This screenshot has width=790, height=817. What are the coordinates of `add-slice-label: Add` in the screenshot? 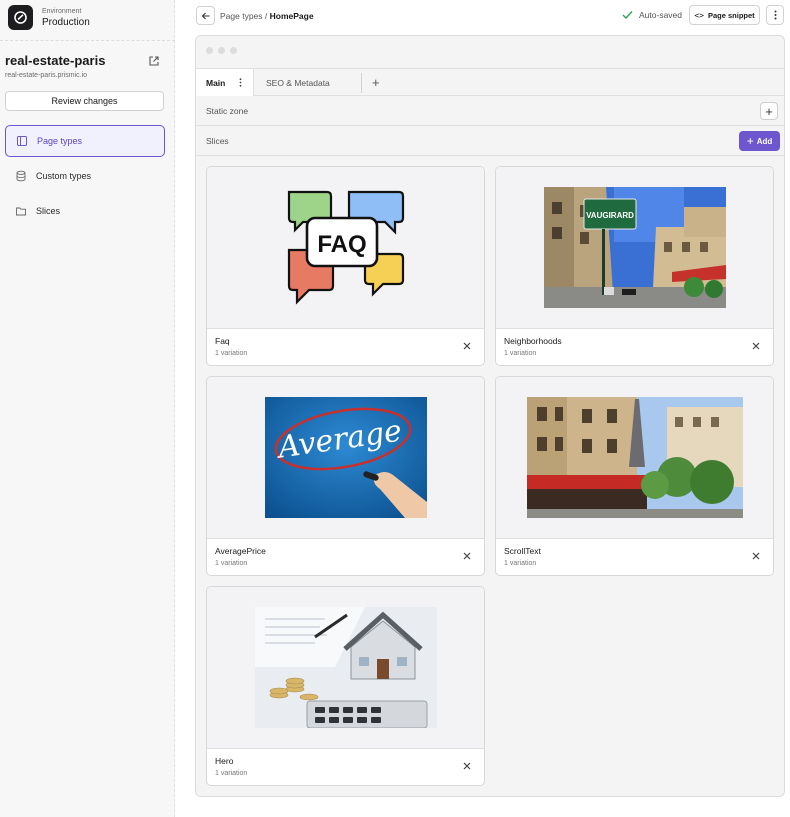 It's located at (764, 141).